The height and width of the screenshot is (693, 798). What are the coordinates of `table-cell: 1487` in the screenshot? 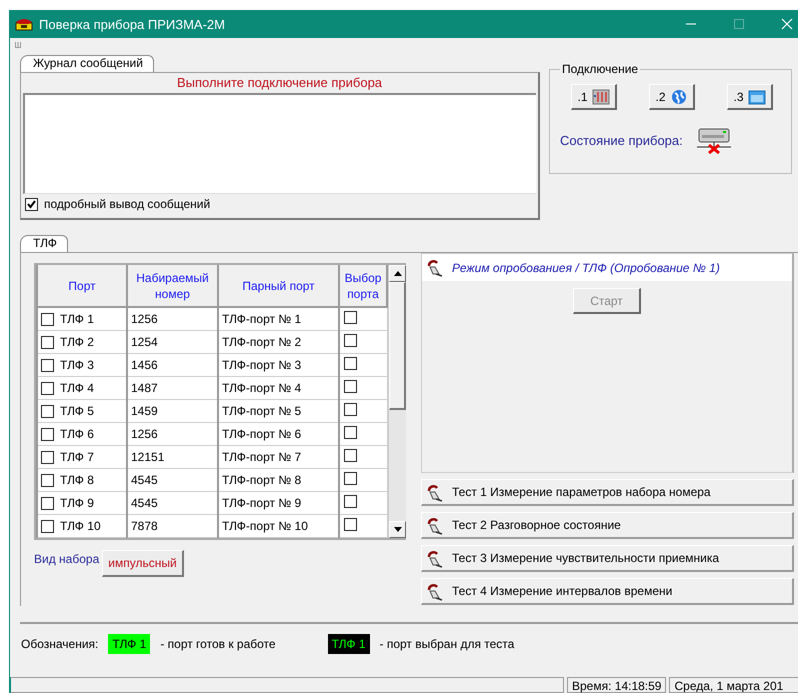 It's located at (172, 388).